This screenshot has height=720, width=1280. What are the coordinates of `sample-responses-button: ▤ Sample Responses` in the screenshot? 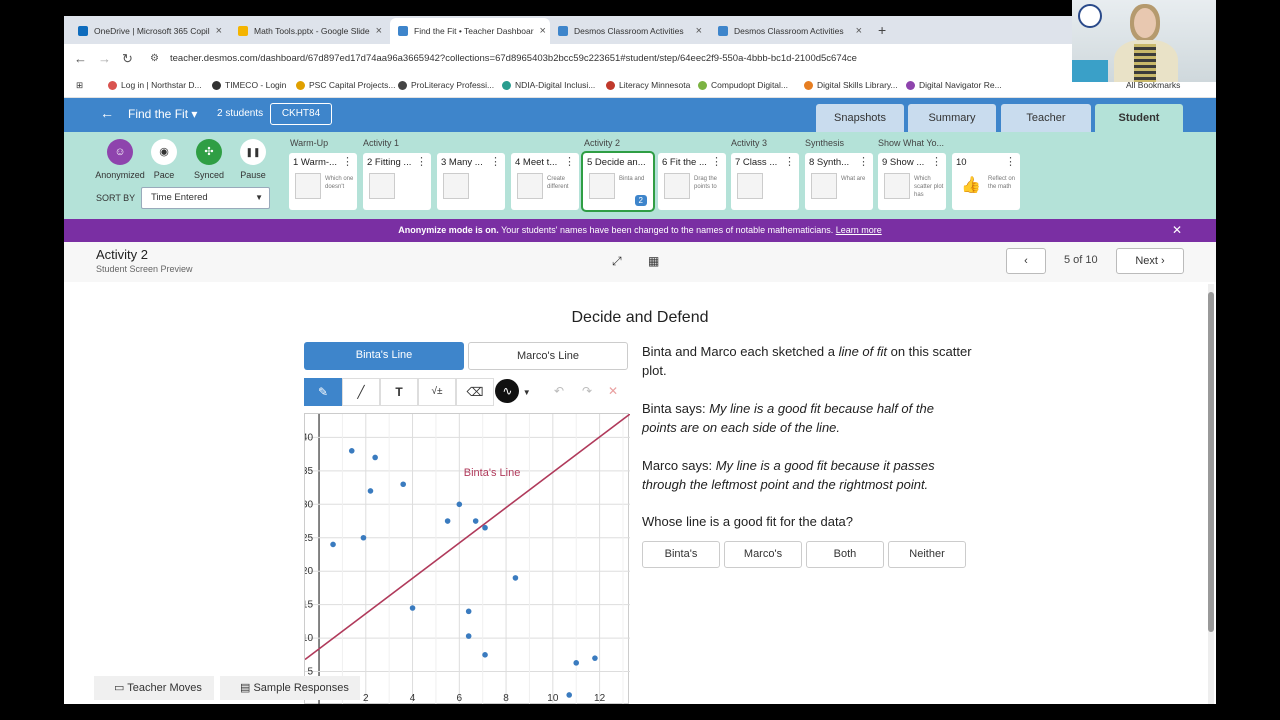 It's located at (290, 688).